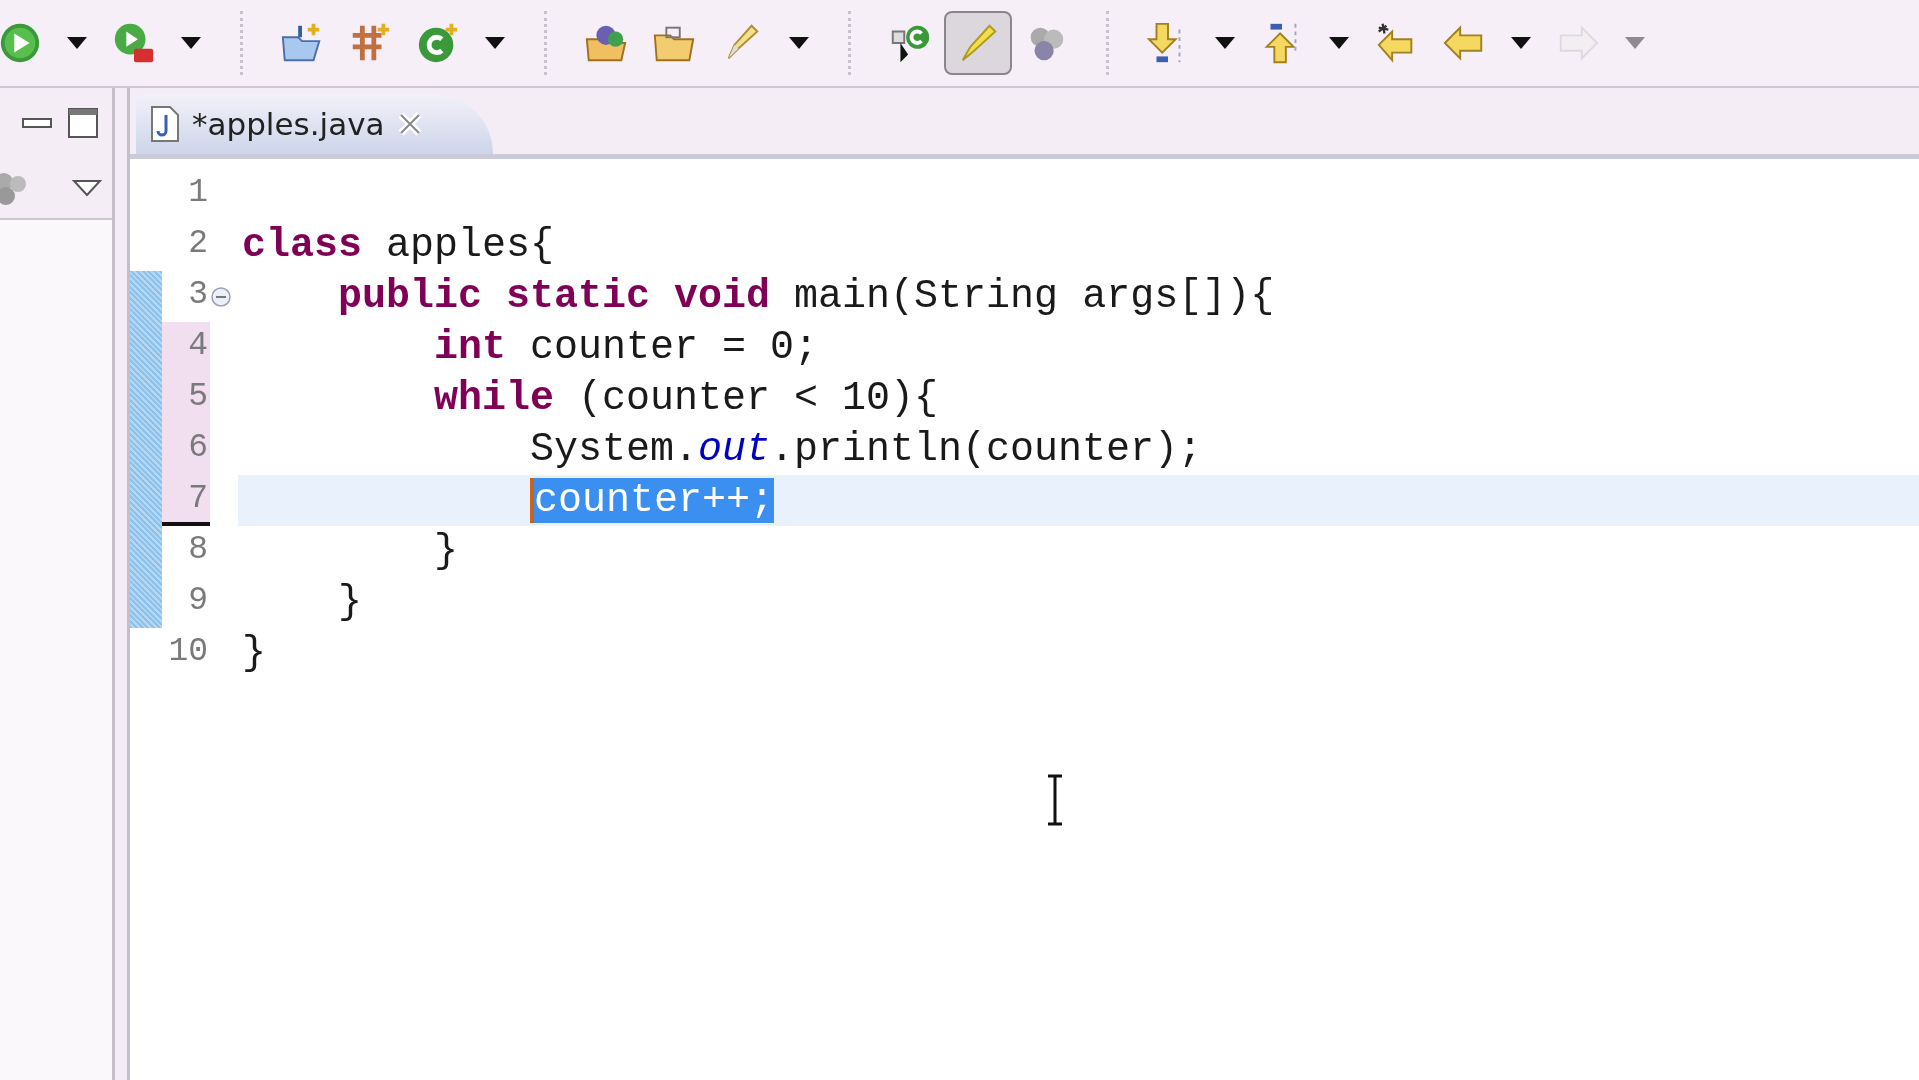 Image resolution: width=1919 pixels, height=1080 pixels. Describe the element at coordinates (198, 498) in the screenshot. I see `line-number: 7` at that location.